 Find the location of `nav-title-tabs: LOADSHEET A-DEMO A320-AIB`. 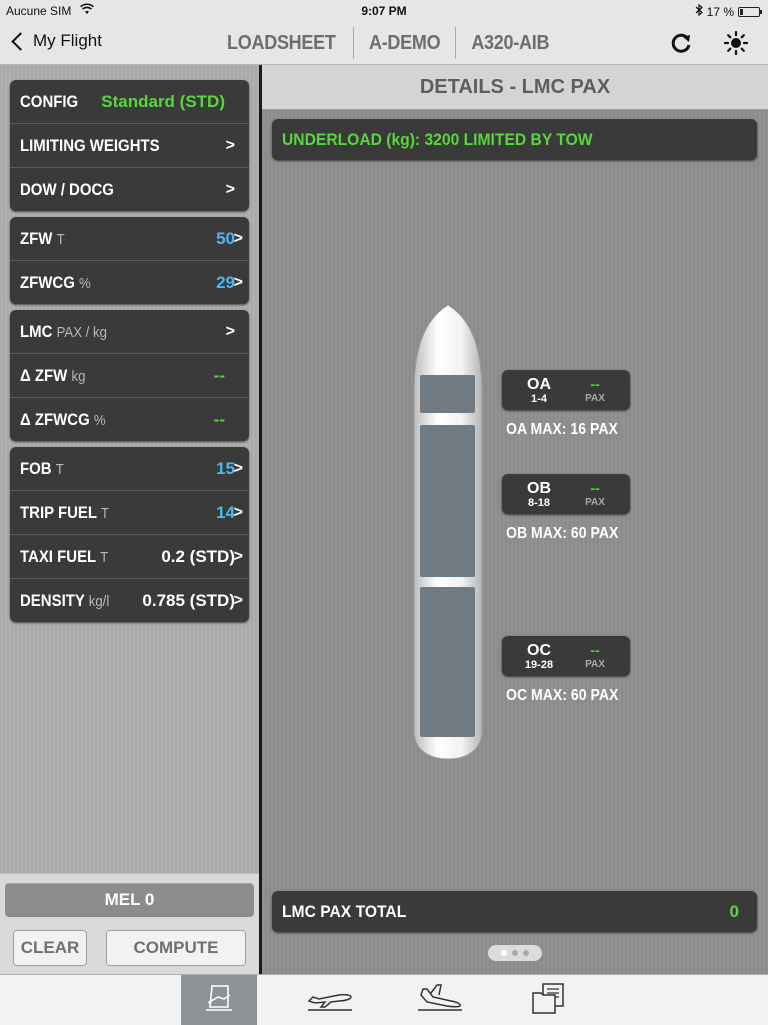

nav-title-tabs: LOADSHEET A-DEMO A320-AIB is located at coordinates (387, 43).